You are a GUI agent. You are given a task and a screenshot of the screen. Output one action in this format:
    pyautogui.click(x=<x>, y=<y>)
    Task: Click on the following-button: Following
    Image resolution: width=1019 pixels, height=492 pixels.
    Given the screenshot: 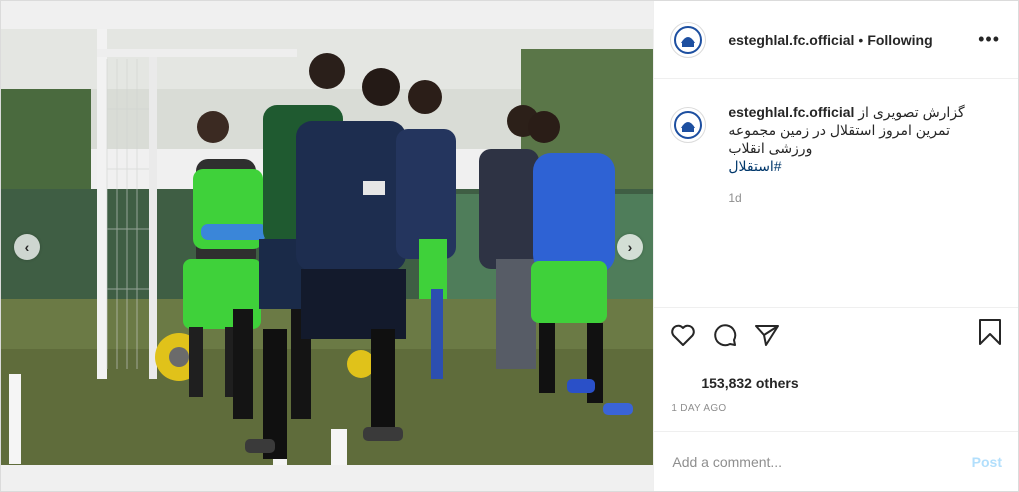 What is the action you would take?
    pyautogui.click(x=899, y=40)
    